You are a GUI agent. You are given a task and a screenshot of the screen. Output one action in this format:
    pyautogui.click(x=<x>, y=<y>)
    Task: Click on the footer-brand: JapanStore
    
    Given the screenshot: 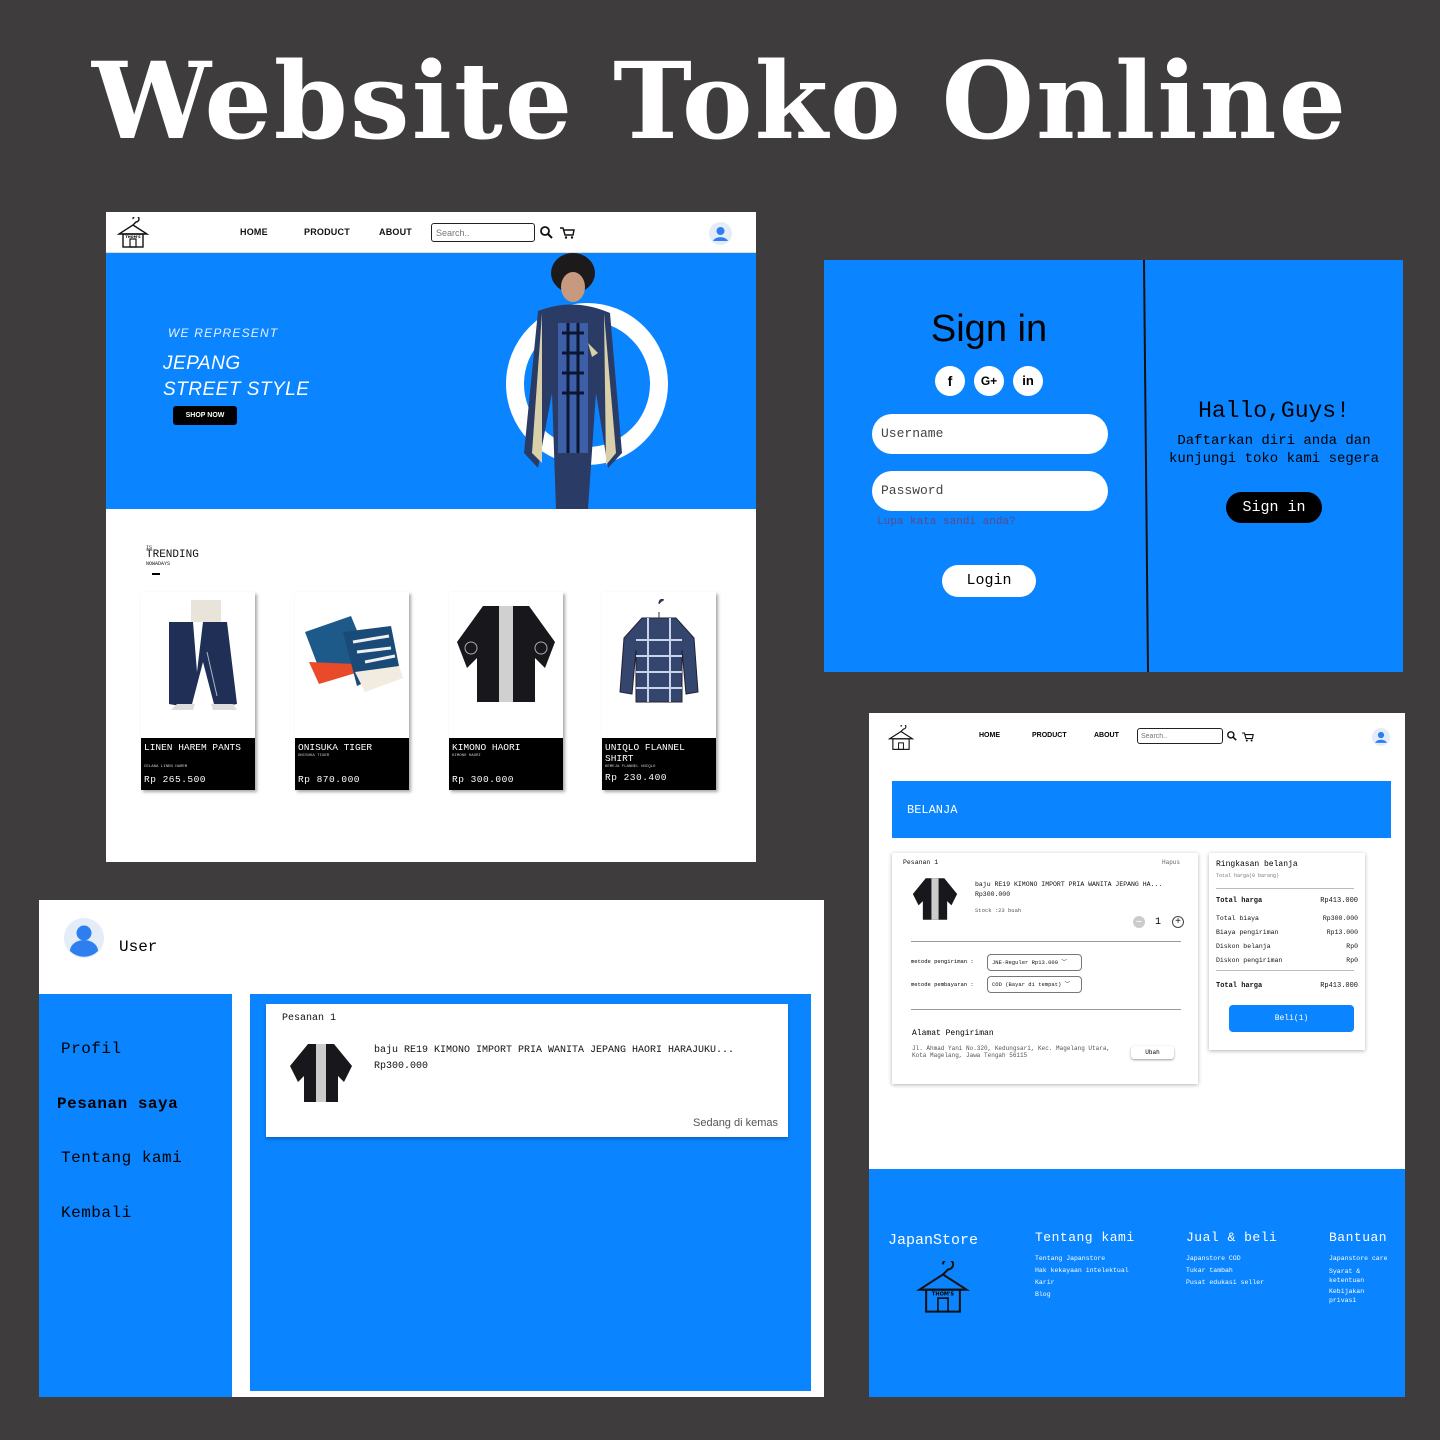 What is the action you would take?
    pyautogui.click(x=933, y=1240)
    